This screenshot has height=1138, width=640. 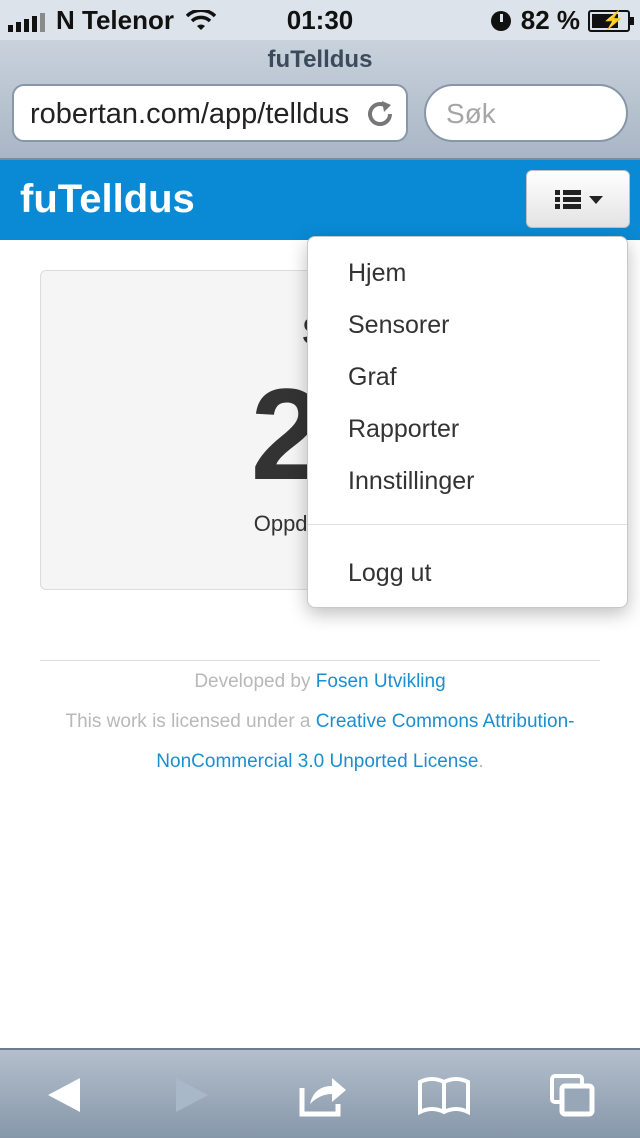 I want to click on footer-license-line2: NonCommercial 3.0 Unported License., so click(x=320, y=762).